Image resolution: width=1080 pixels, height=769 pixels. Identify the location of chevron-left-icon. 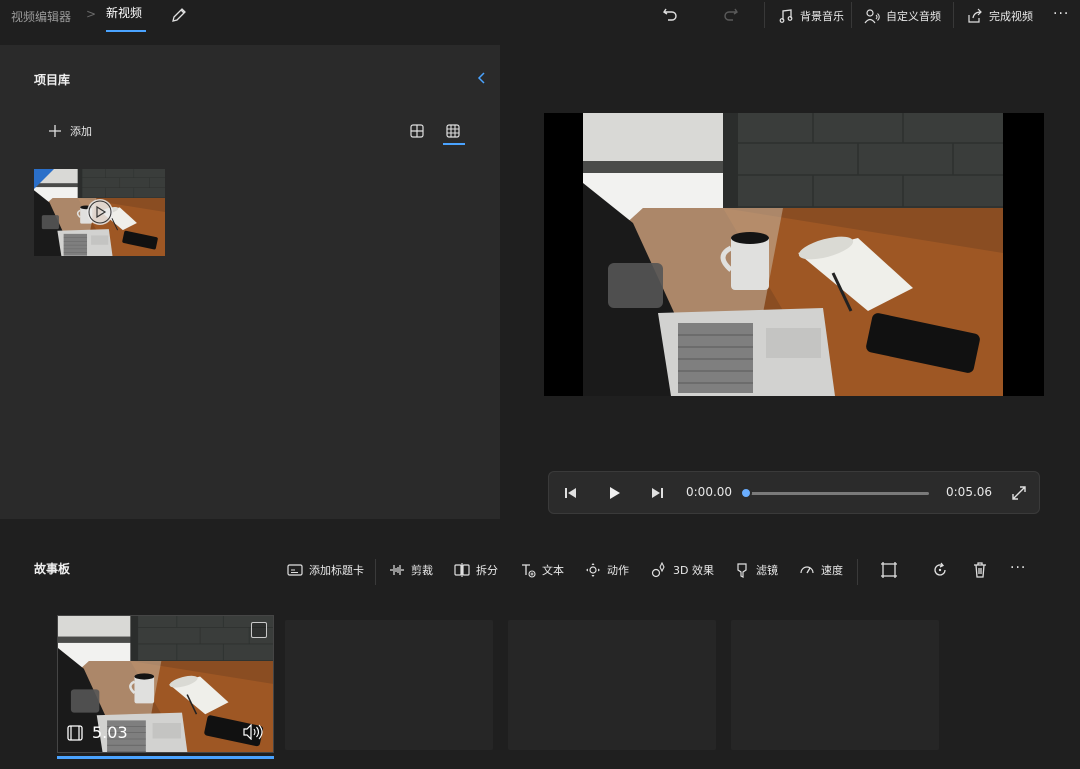
(482, 78).